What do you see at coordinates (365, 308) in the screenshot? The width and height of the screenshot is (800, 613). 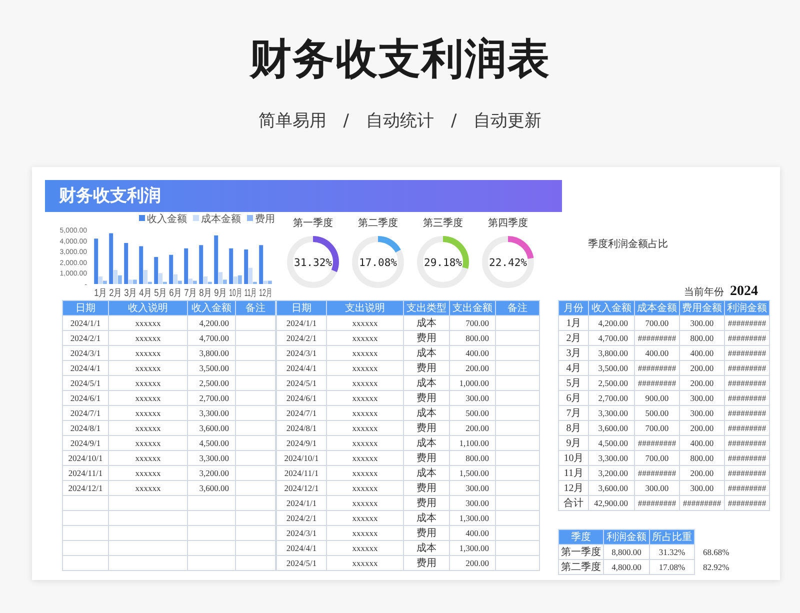 I see `column-header: 支出说明` at bounding box center [365, 308].